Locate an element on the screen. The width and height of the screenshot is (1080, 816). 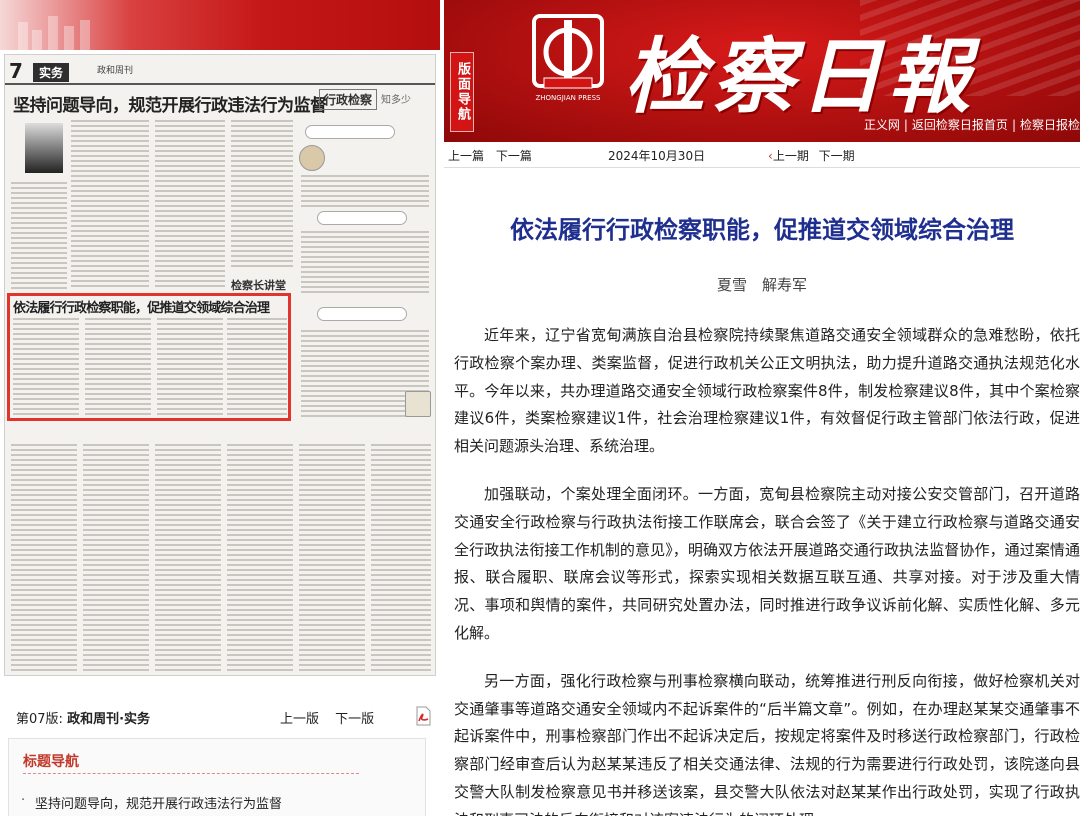
book-icon is located at coordinates (418, 404).